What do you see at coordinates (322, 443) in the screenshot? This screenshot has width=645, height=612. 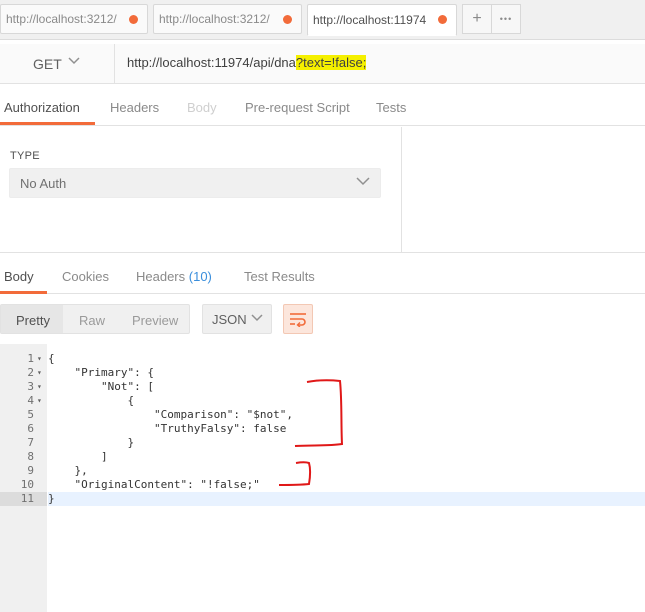 I see `code-line: 7 }` at bounding box center [322, 443].